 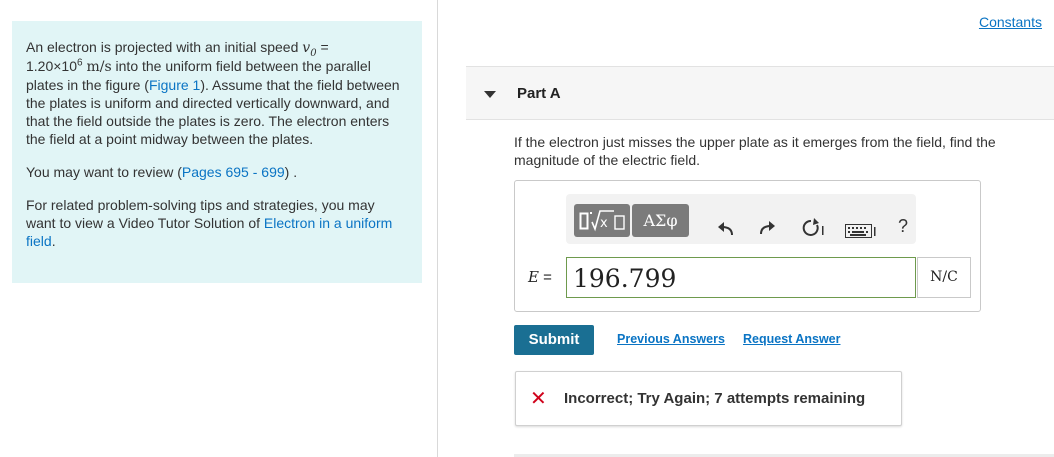 What do you see at coordinates (539, 93) in the screenshot?
I see `part-title: Part A` at bounding box center [539, 93].